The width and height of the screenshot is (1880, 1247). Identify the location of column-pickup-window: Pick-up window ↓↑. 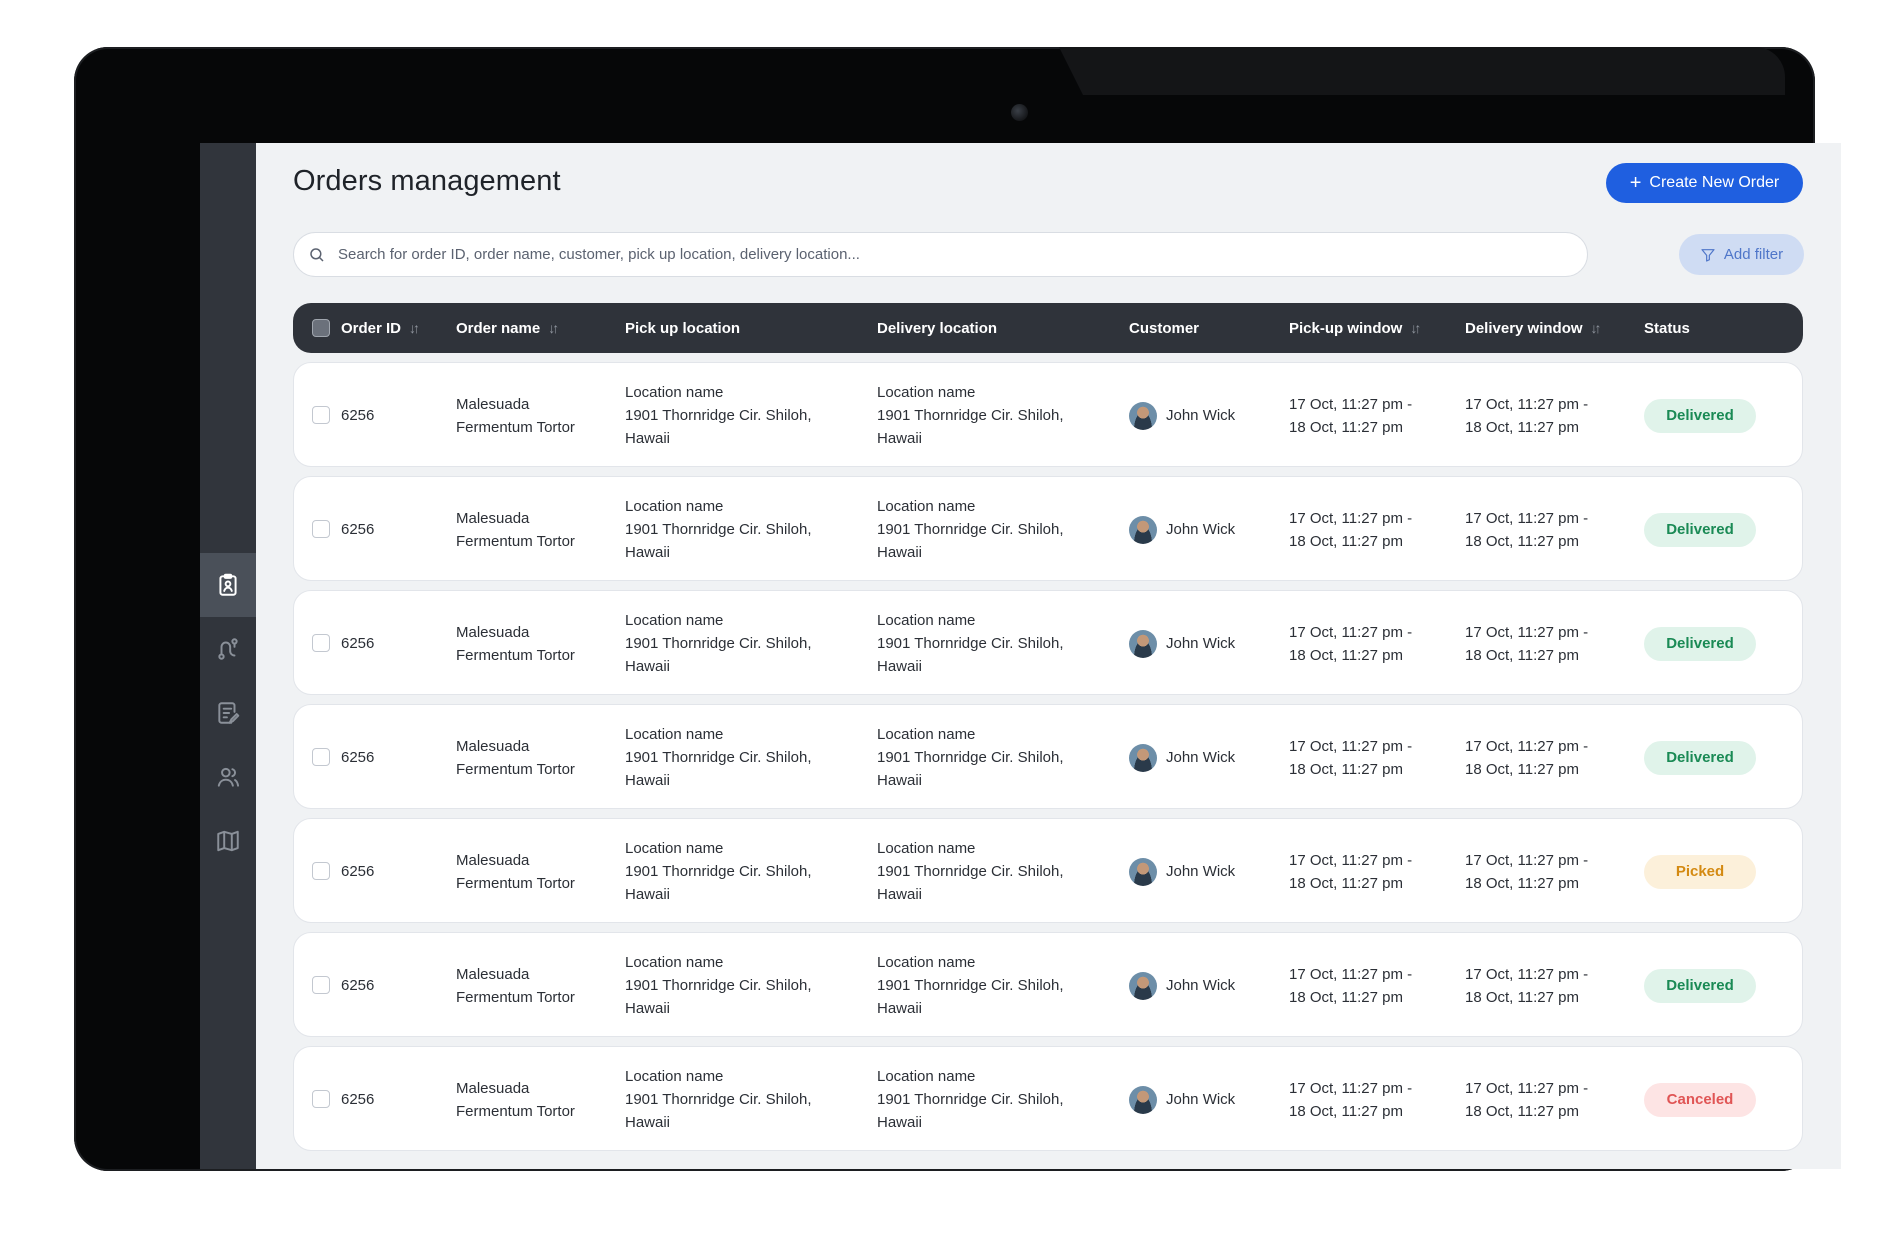
(1355, 328).